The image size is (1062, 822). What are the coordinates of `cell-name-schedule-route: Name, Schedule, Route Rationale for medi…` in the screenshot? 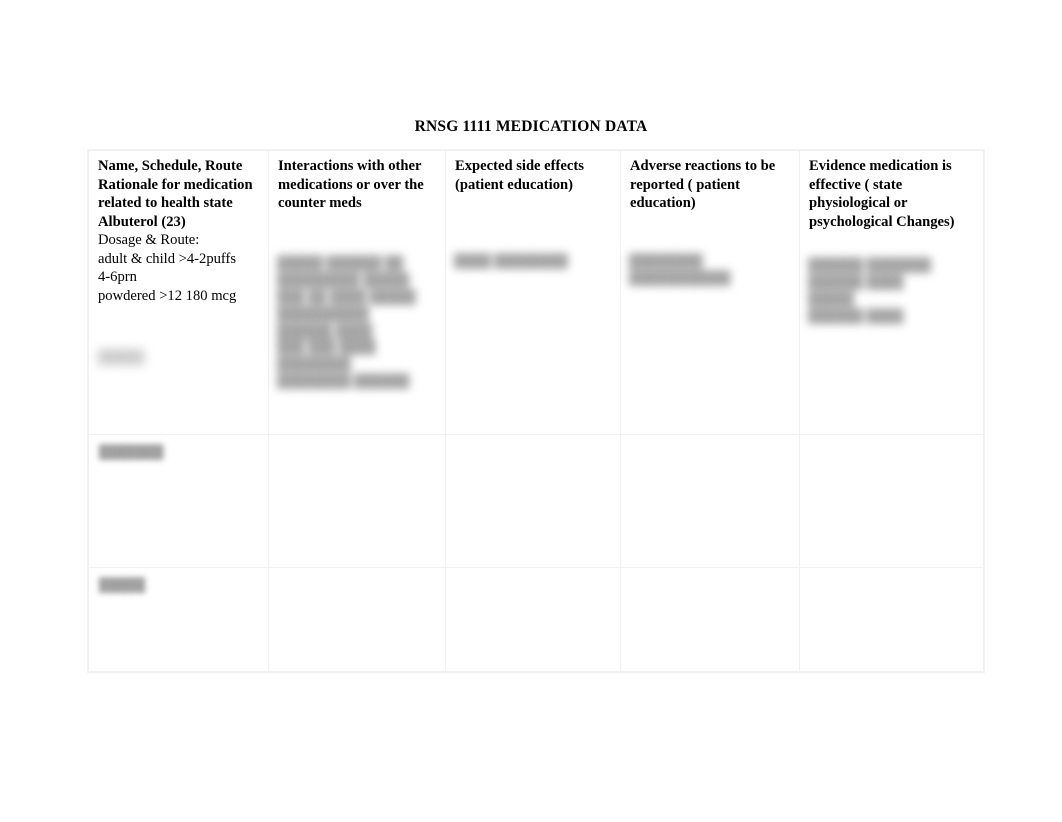 It's located at (178, 292).